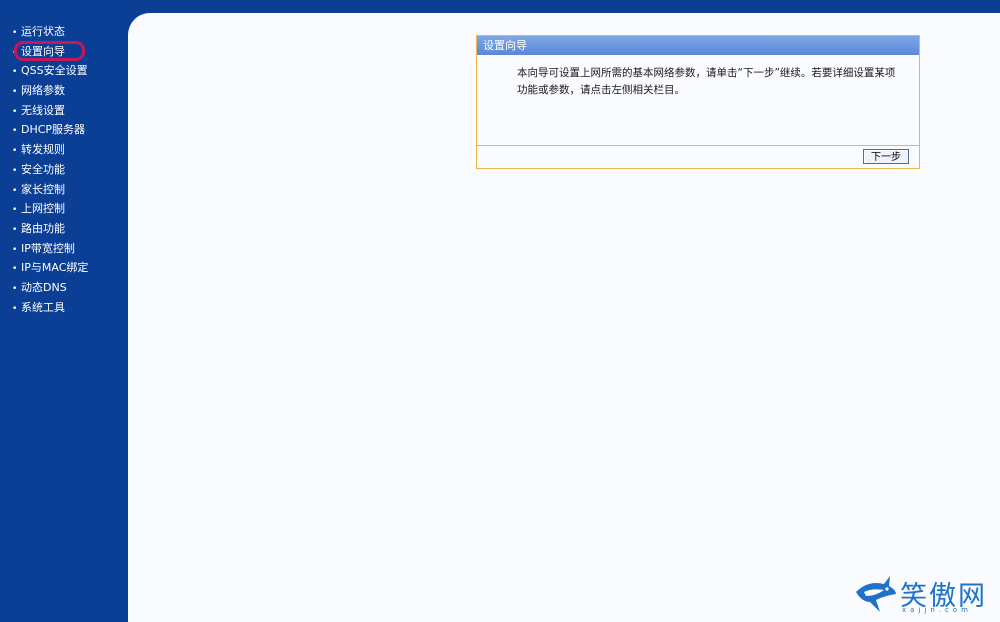 This screenshot has height=622, width=1000. What do you see at coordinates (43, 51) in the screenshot?
I see `sidebar-item-label: 设置向导` at bounding box center [43, 51].